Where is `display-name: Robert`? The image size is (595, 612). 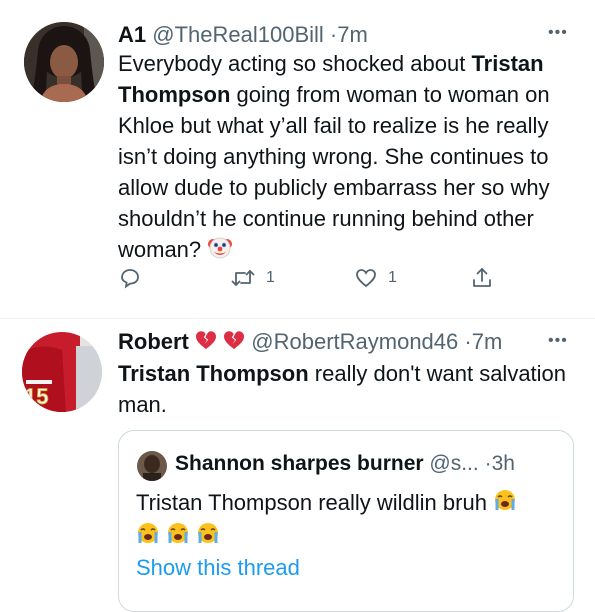 display-name: Robert is located at coordinates (153, 341).